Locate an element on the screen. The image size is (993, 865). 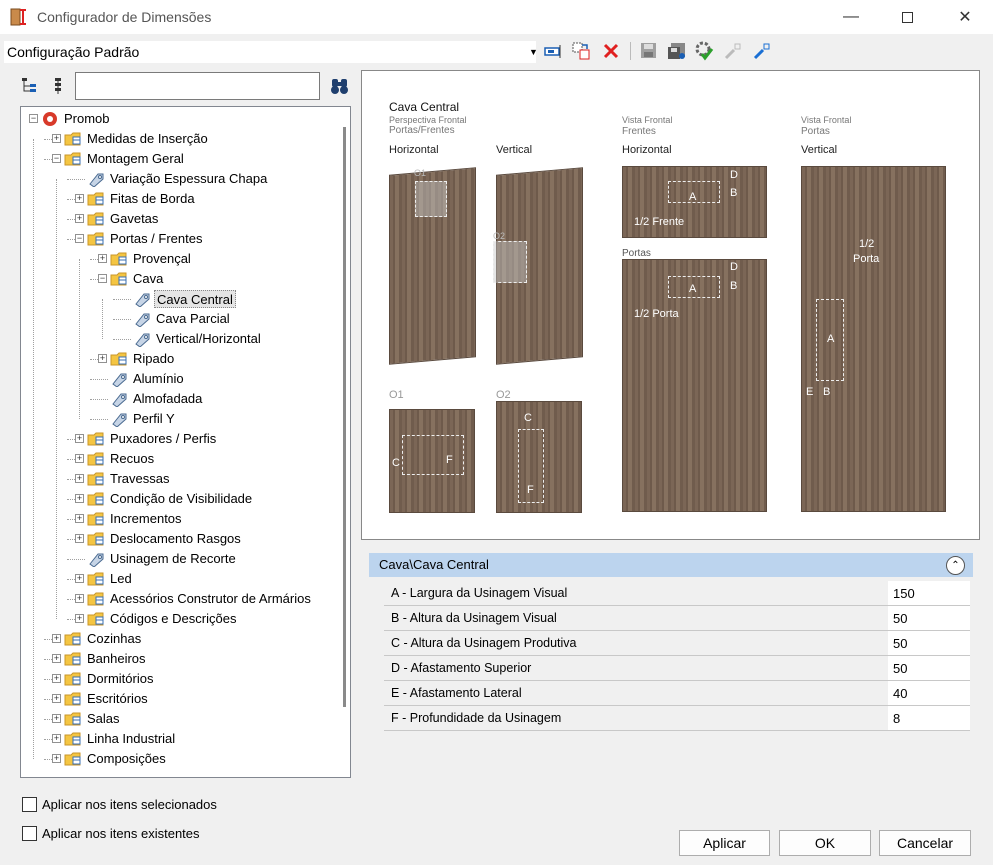
property-row: D - Afastamento Superior 50 is located at coordinates (677, 668).